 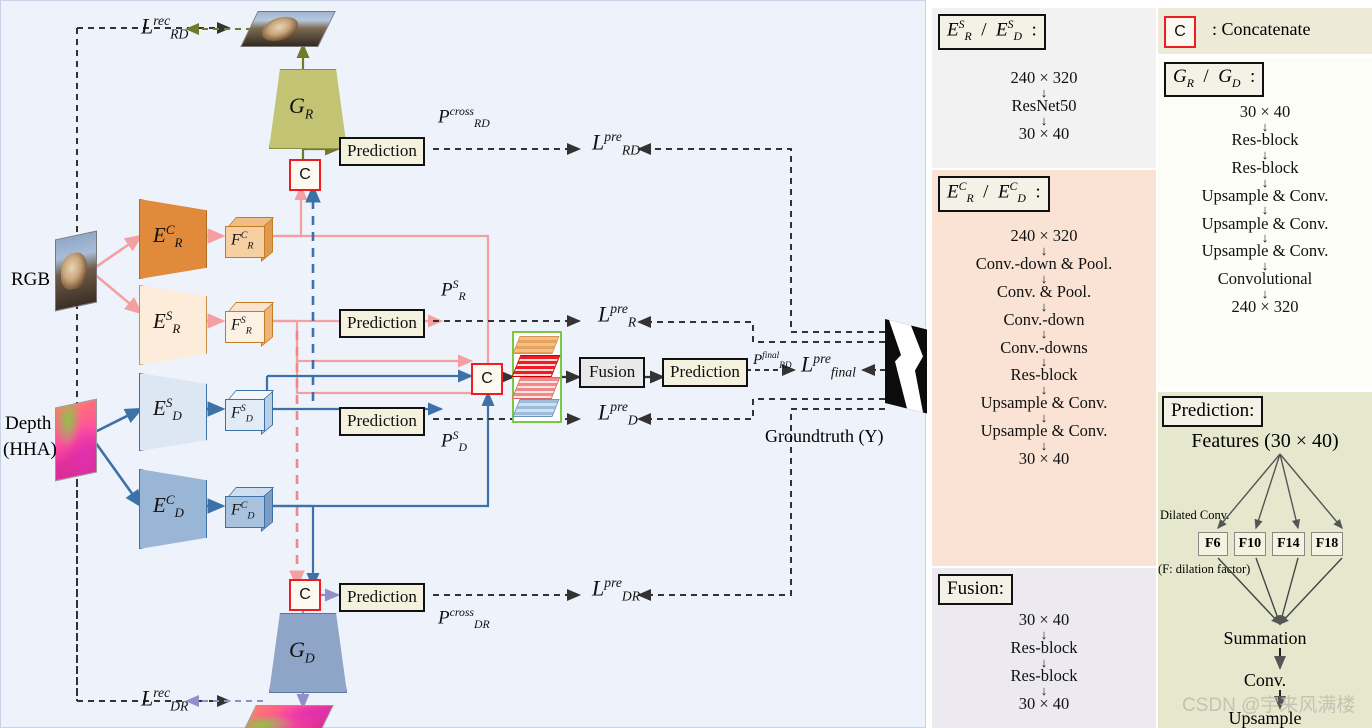 What do you see at coordinates (165, 27) in the screenshot?
I see `loss-l-rd-rec: LrecRD` at bounding box center [165, 27].